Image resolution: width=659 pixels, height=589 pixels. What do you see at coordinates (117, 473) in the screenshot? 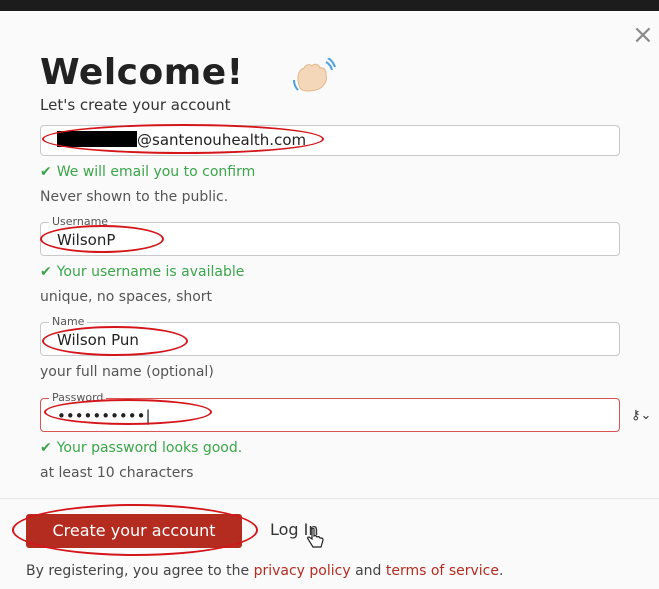
I see `password-hint: at least 10 characters` at bounding box center [117, 473].